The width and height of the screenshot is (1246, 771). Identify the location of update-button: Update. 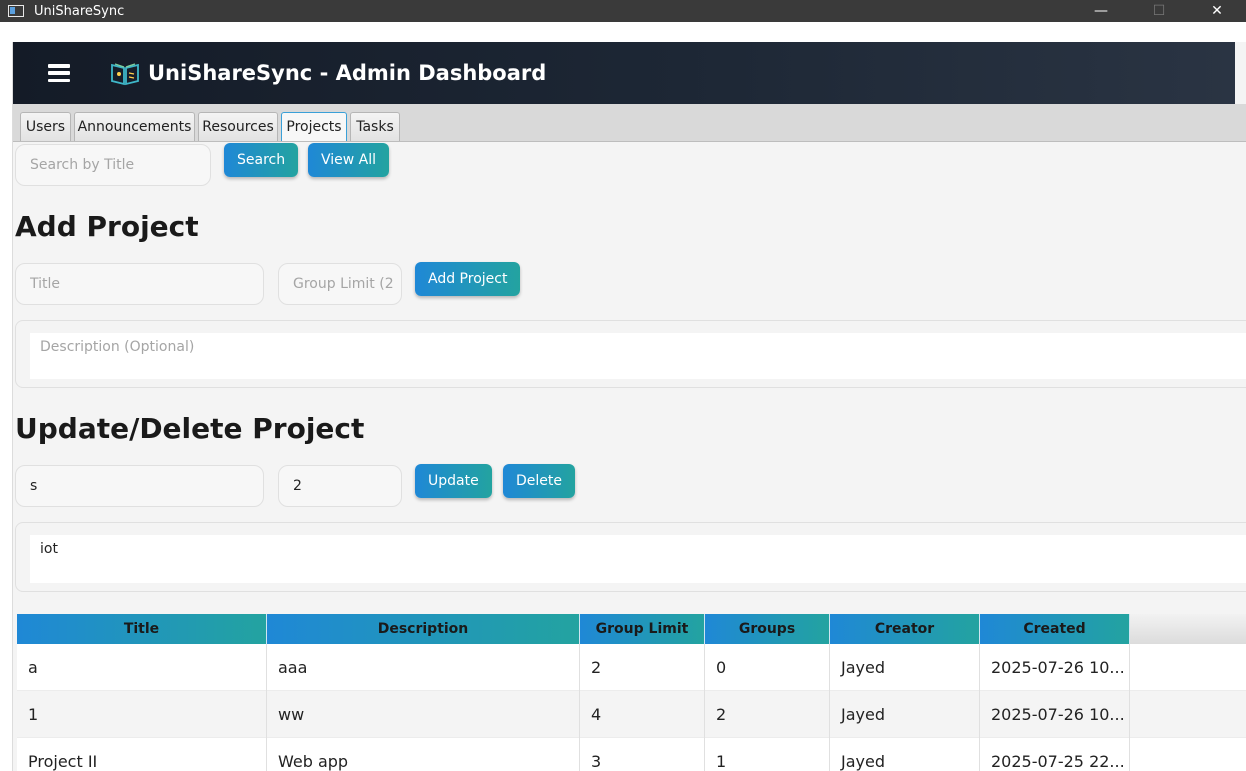
(453, 481).